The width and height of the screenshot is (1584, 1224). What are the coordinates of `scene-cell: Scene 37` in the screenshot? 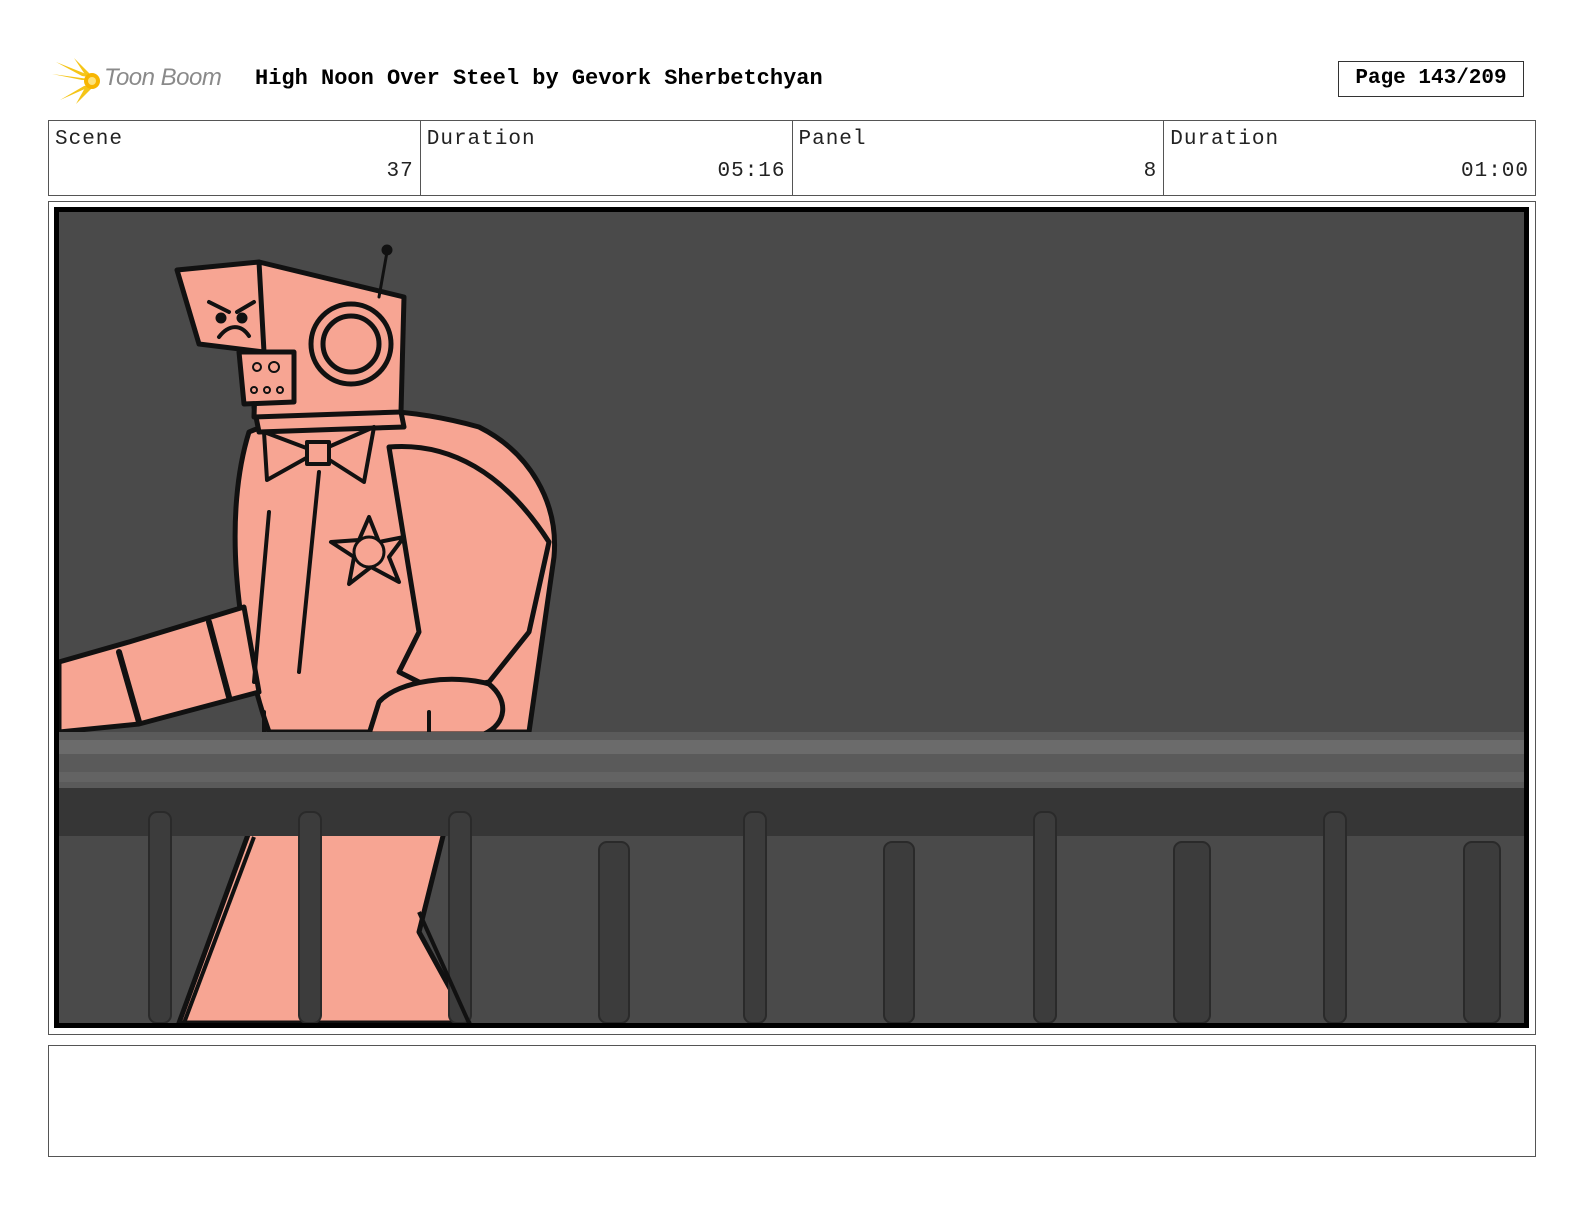 It's located at (235, 158).